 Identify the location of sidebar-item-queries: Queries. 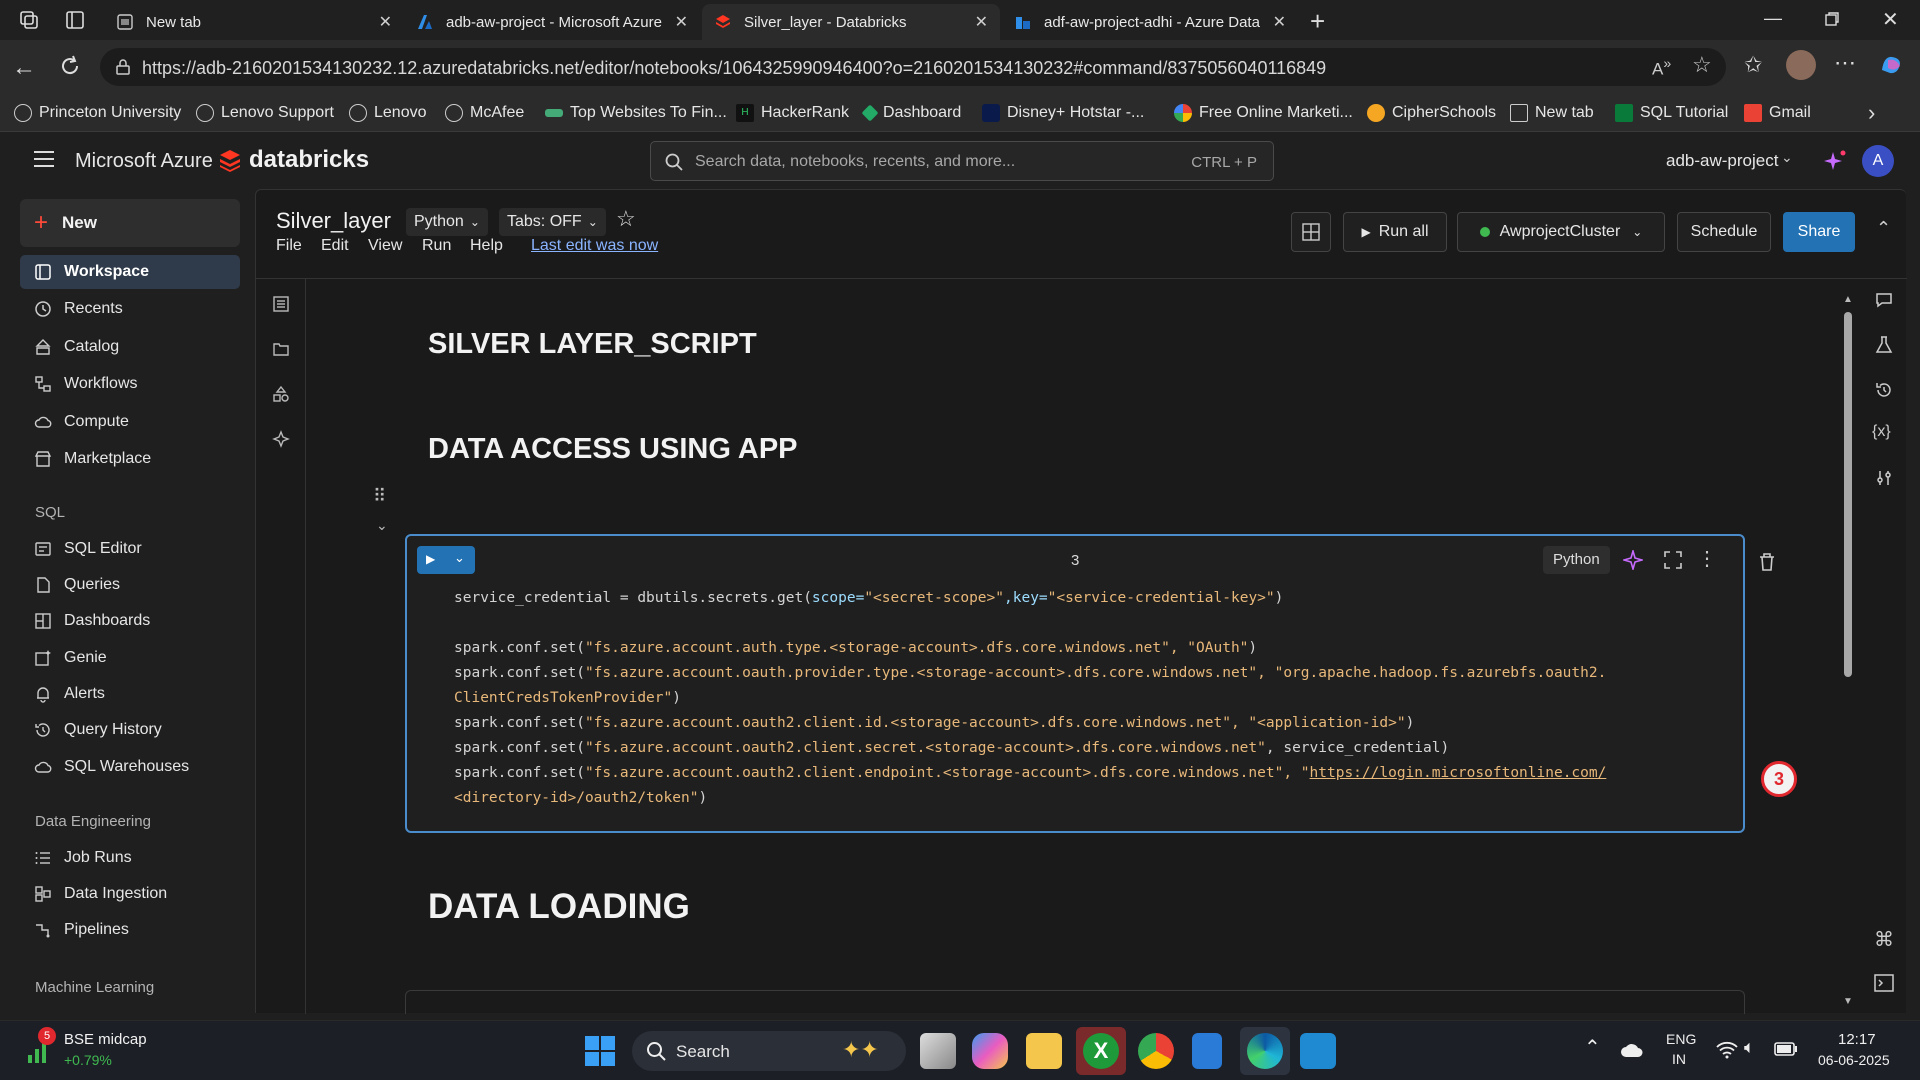
(130, 585).